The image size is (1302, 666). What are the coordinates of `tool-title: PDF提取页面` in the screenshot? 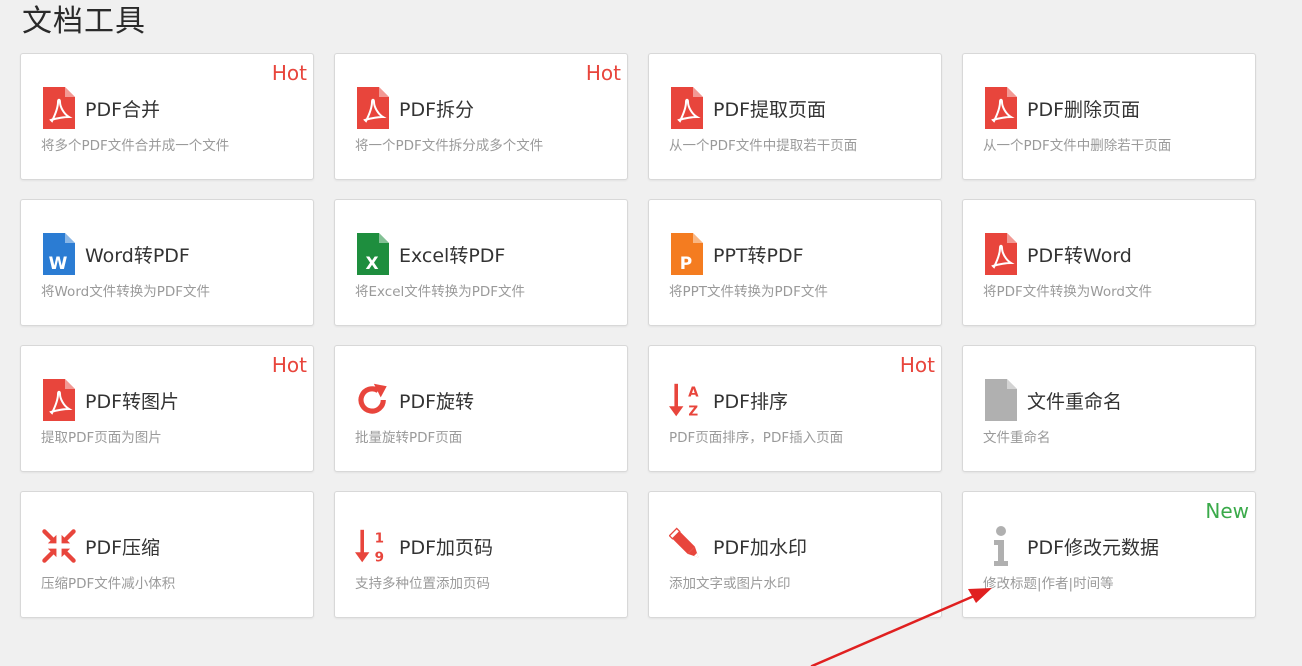 It's located at (770, 109).